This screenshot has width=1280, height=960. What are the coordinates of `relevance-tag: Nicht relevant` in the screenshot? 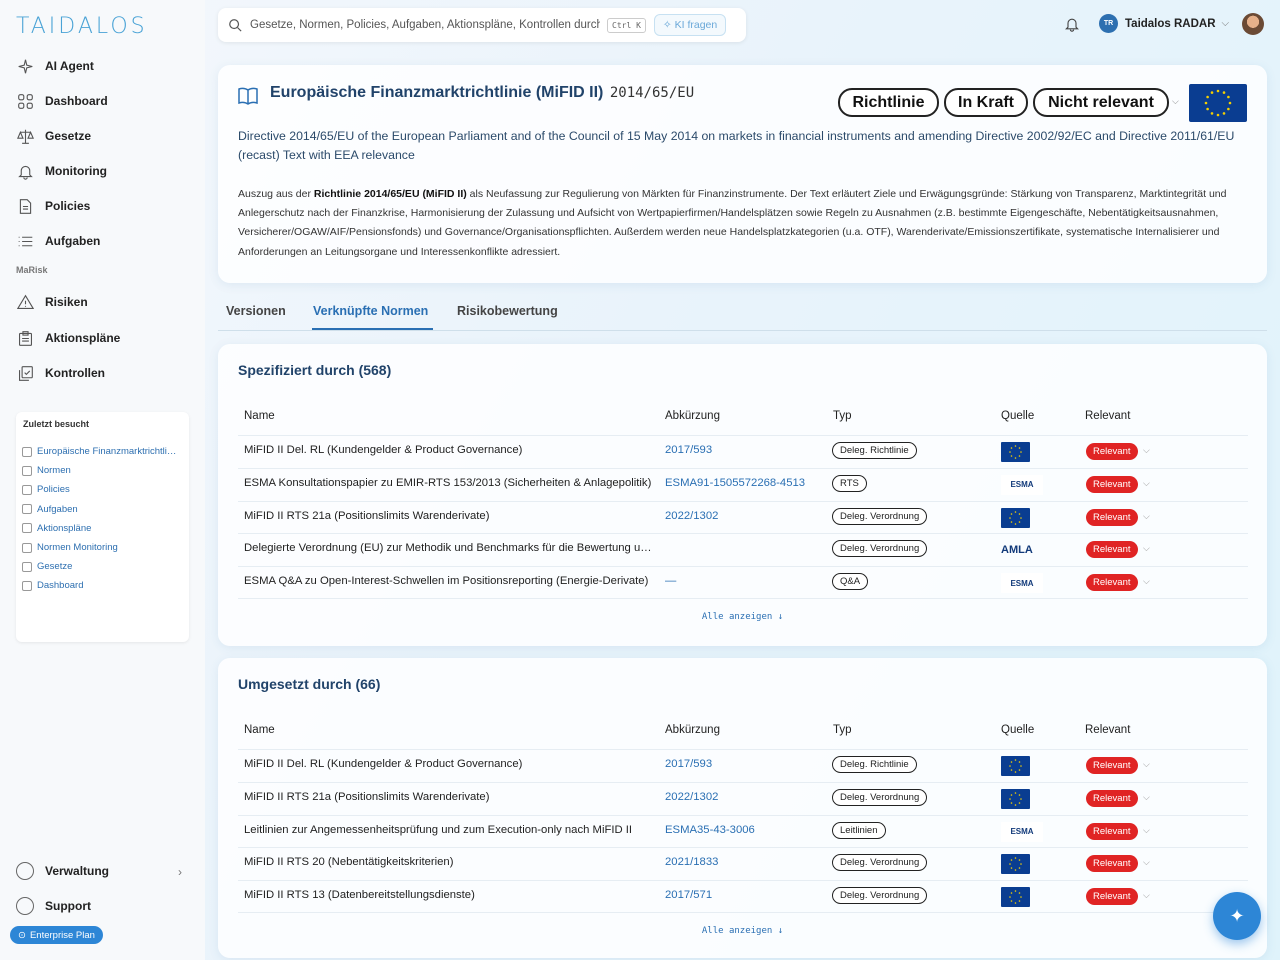 It's located at (1101, 102).